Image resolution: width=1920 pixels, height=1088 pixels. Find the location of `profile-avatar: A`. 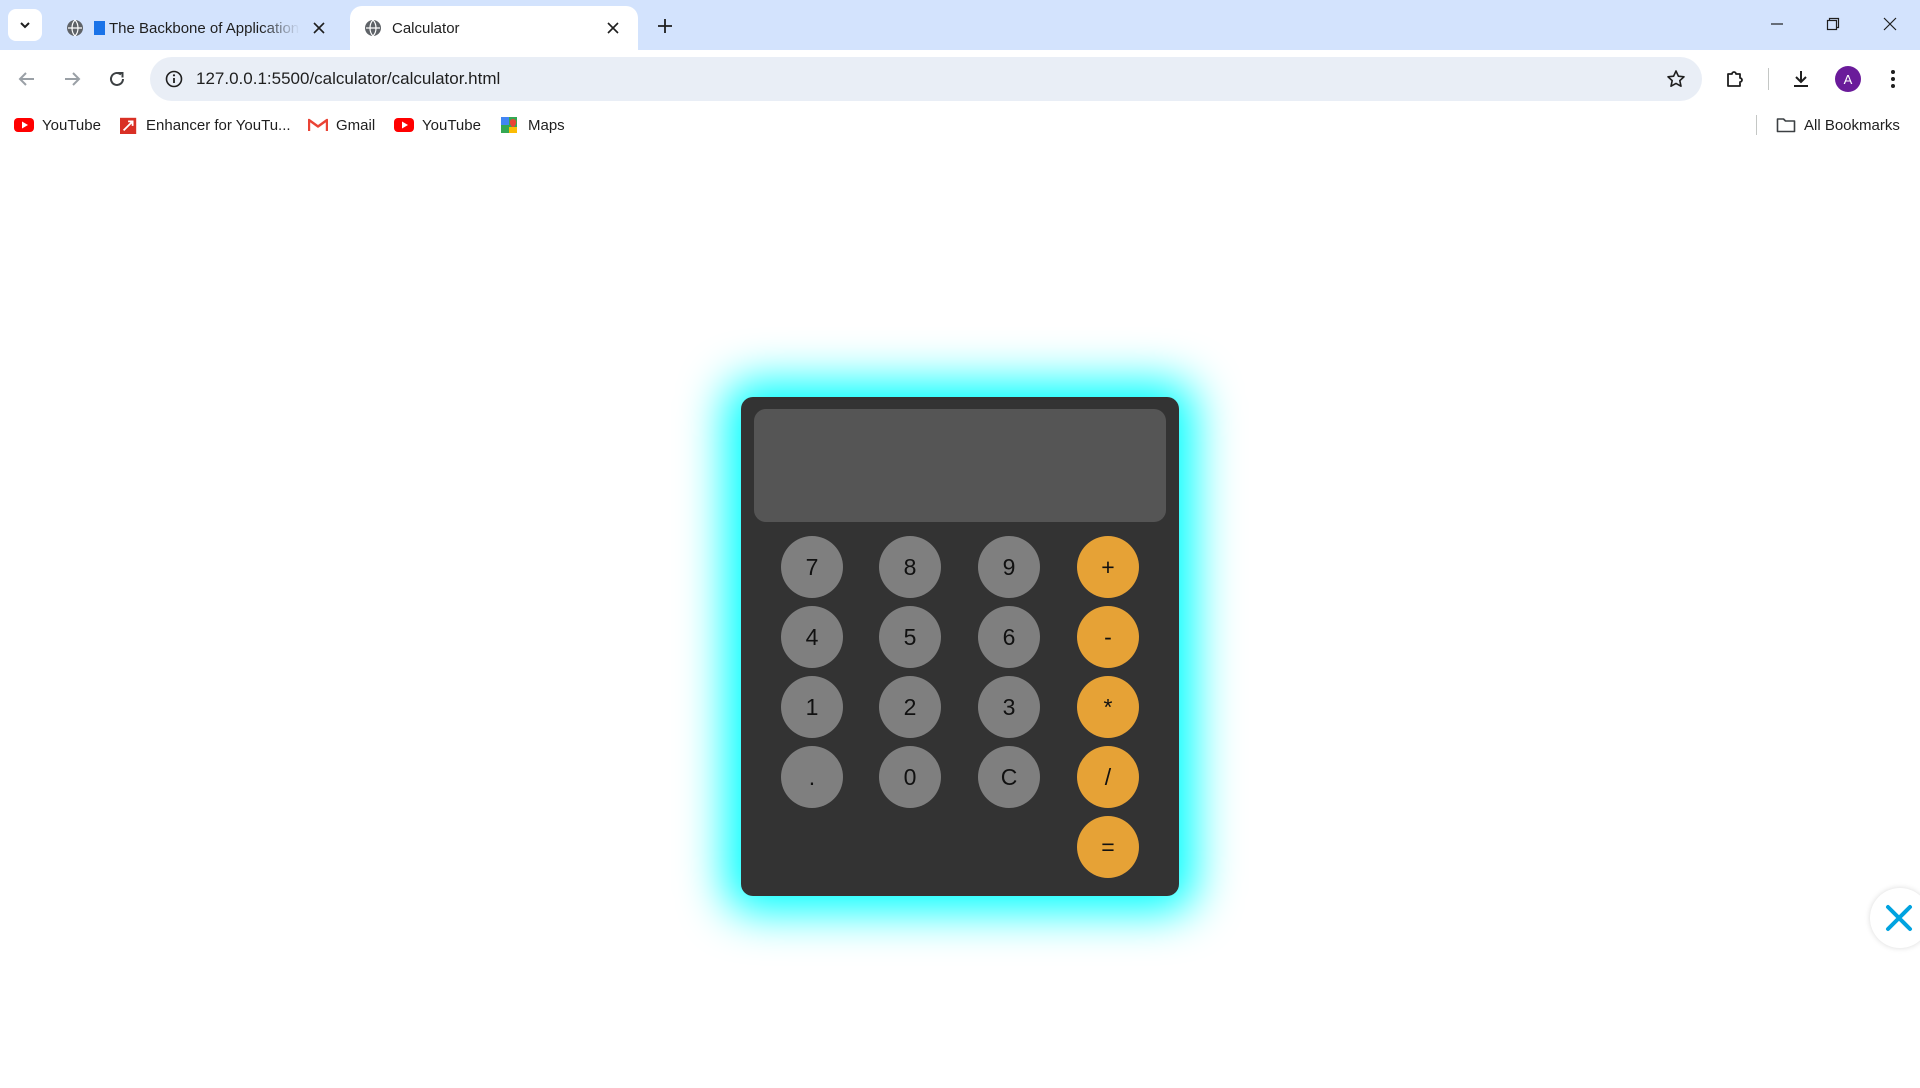

profile-avatar: A is located at coordinates (1848, 79).